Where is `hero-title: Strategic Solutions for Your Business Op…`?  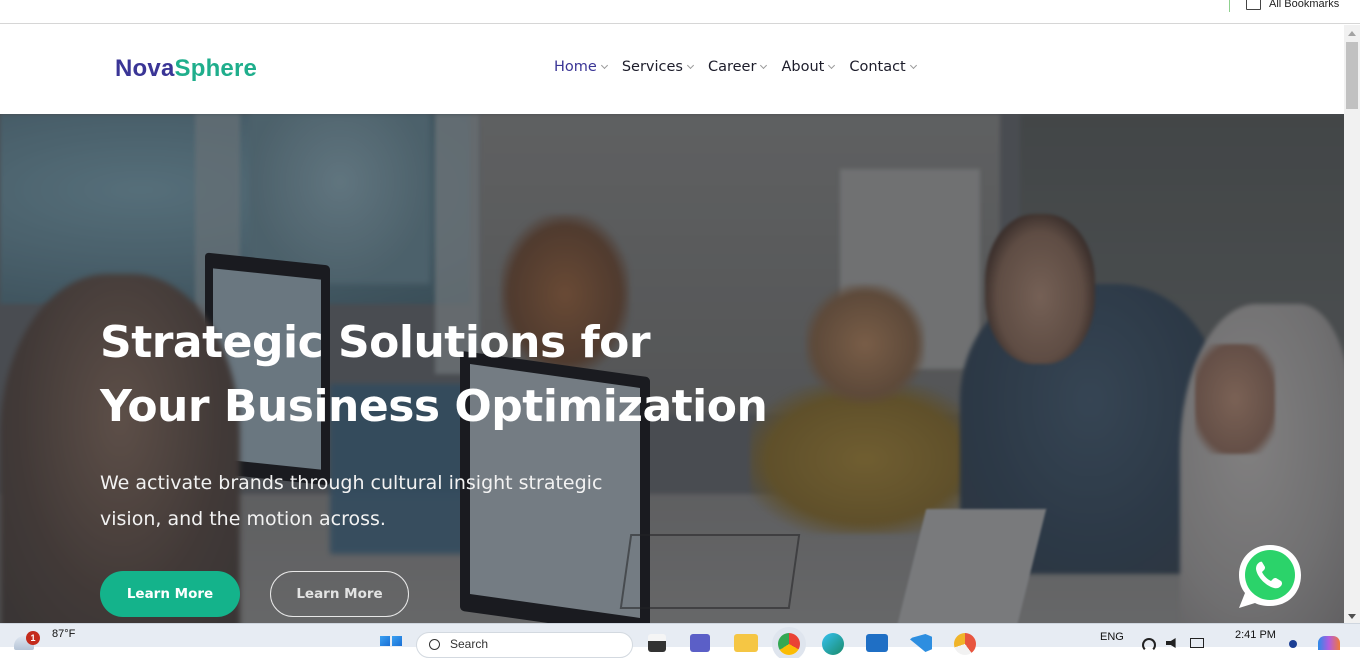
hero-title: Strategic Solutions for Your Business Op… is located at coordinates (480, 375).